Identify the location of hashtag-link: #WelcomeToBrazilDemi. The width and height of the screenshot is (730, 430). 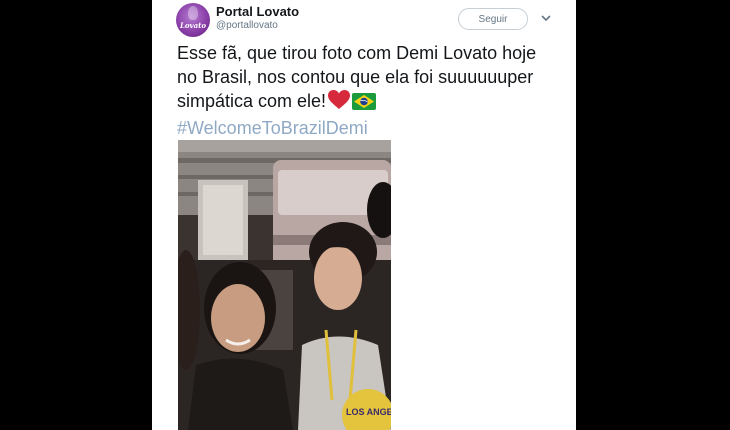
(373, 128).